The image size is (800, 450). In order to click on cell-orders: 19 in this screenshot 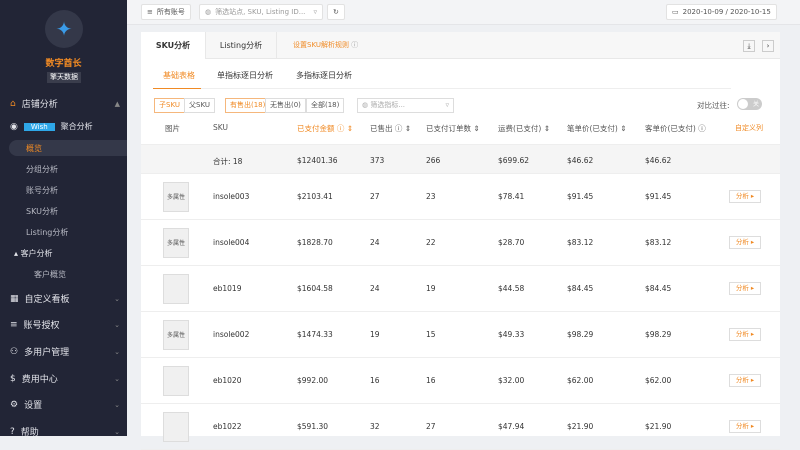, I will do `click(431, 288)`.